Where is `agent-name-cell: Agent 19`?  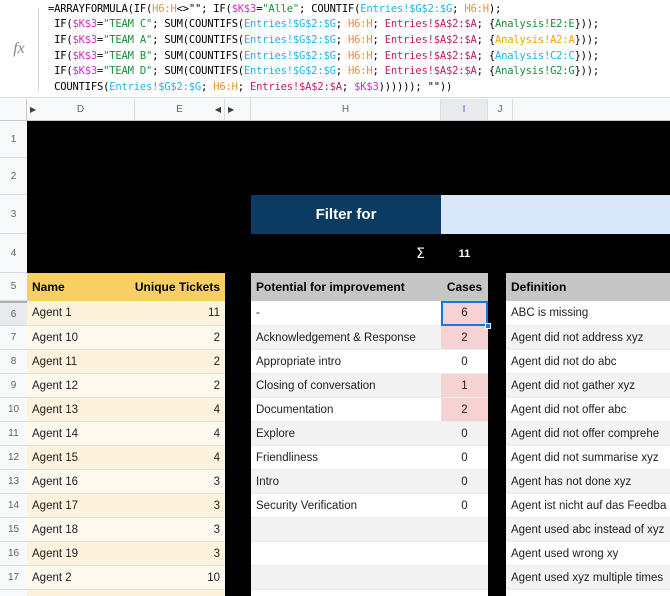 agent-name-cell: Agent 19 is located at coordinates (81, 554).